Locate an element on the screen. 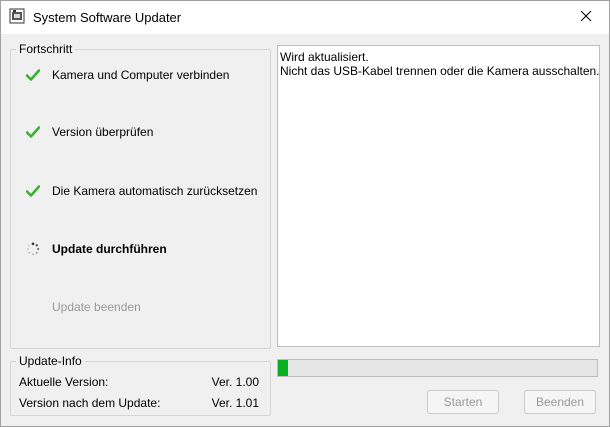 Image resolution: width=610 pixels, height=427 pixels. step-reset-camera: Die Kamera automatisch zurücksetzen is located at coordinates (133, 191).